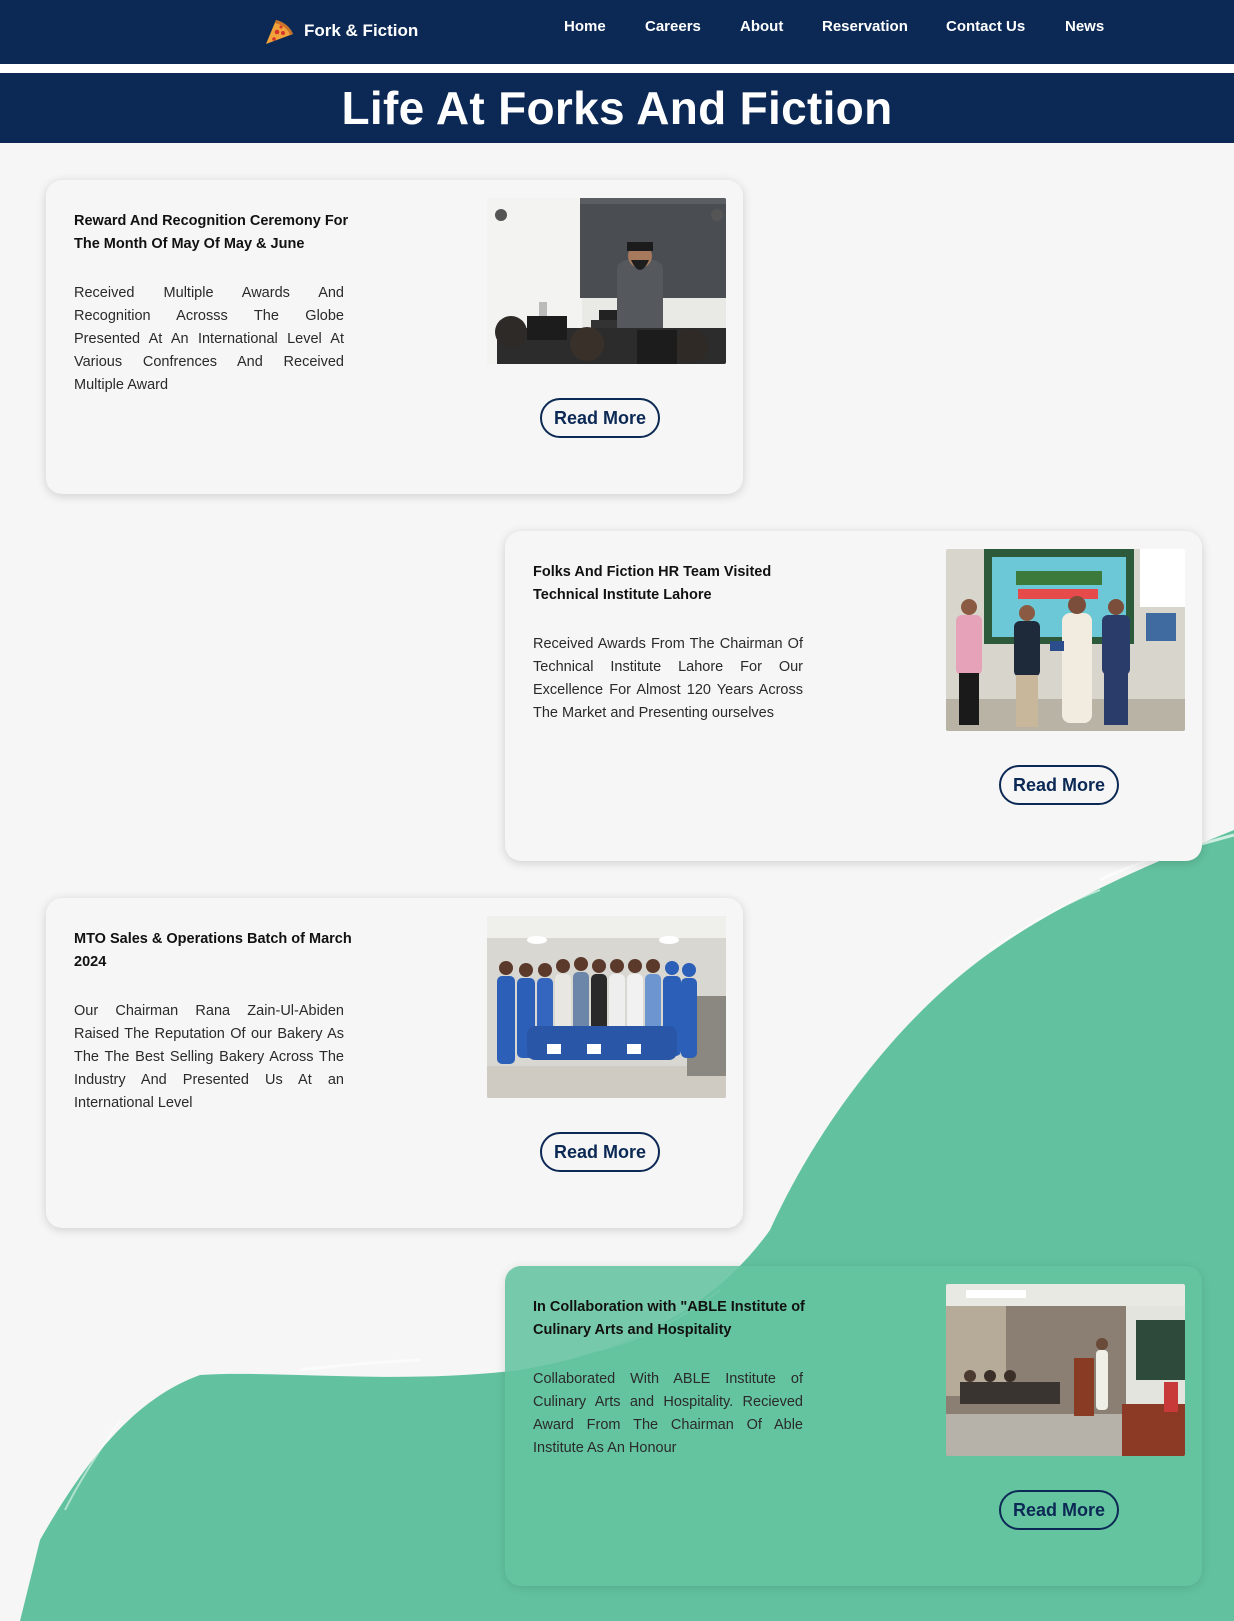 The height and width of the screenshot is (1621, 1234). I want to click on card-photo-lecture, so click(606, 281).